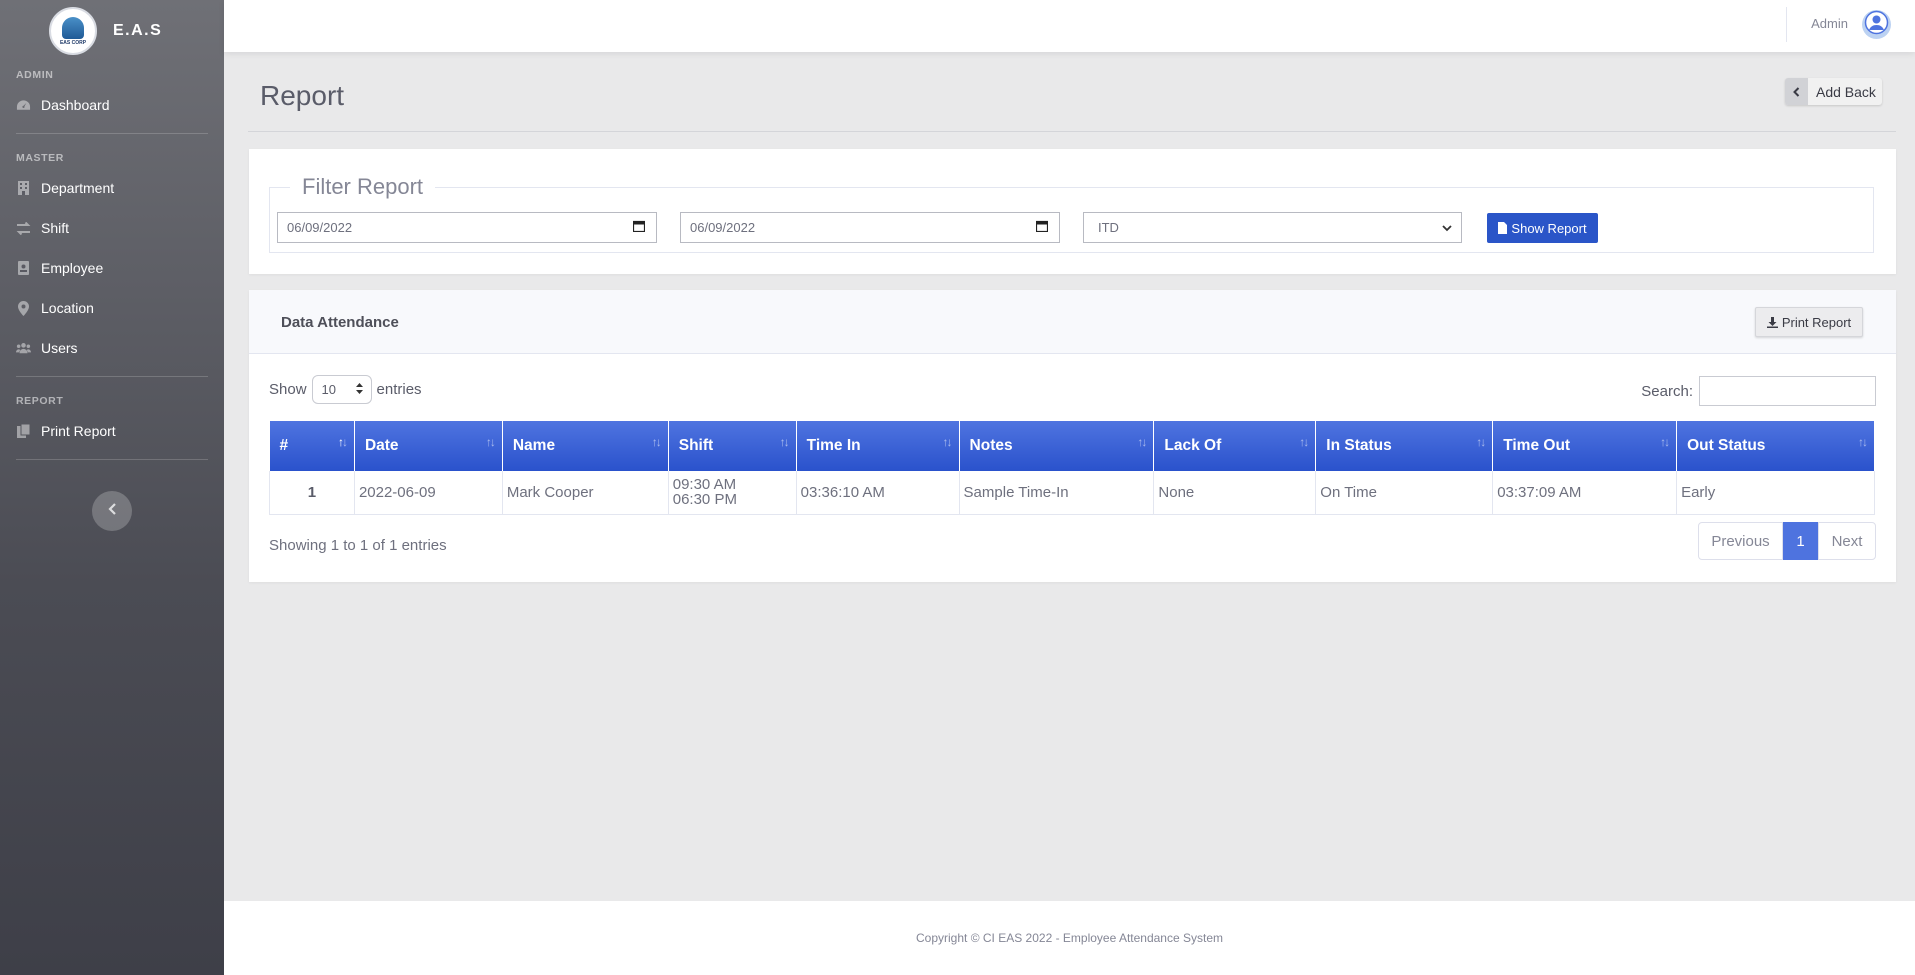 The width and height of the screenshot is (1915, 975). Describe the element at coordinates (1404, 493) in the screenshot. I see `cell-in-status: On Time` at that location.